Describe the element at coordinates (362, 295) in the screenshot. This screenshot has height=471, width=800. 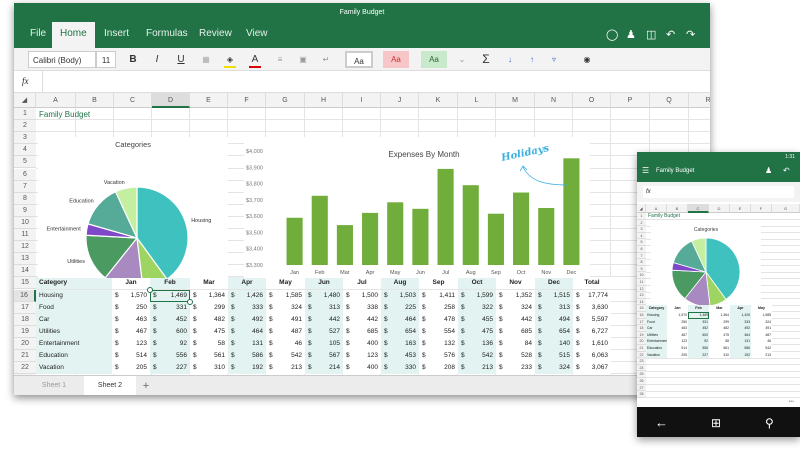
I see `value-cell: $1,500` at that location.